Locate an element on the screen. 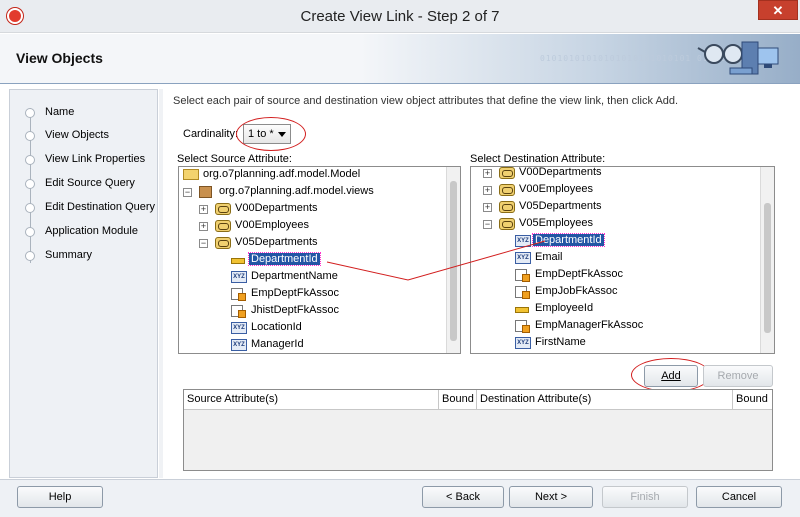 The height and width of the screenshot is (517, 800). destination-tree-scrollbar is located at coordinates (767, 260).